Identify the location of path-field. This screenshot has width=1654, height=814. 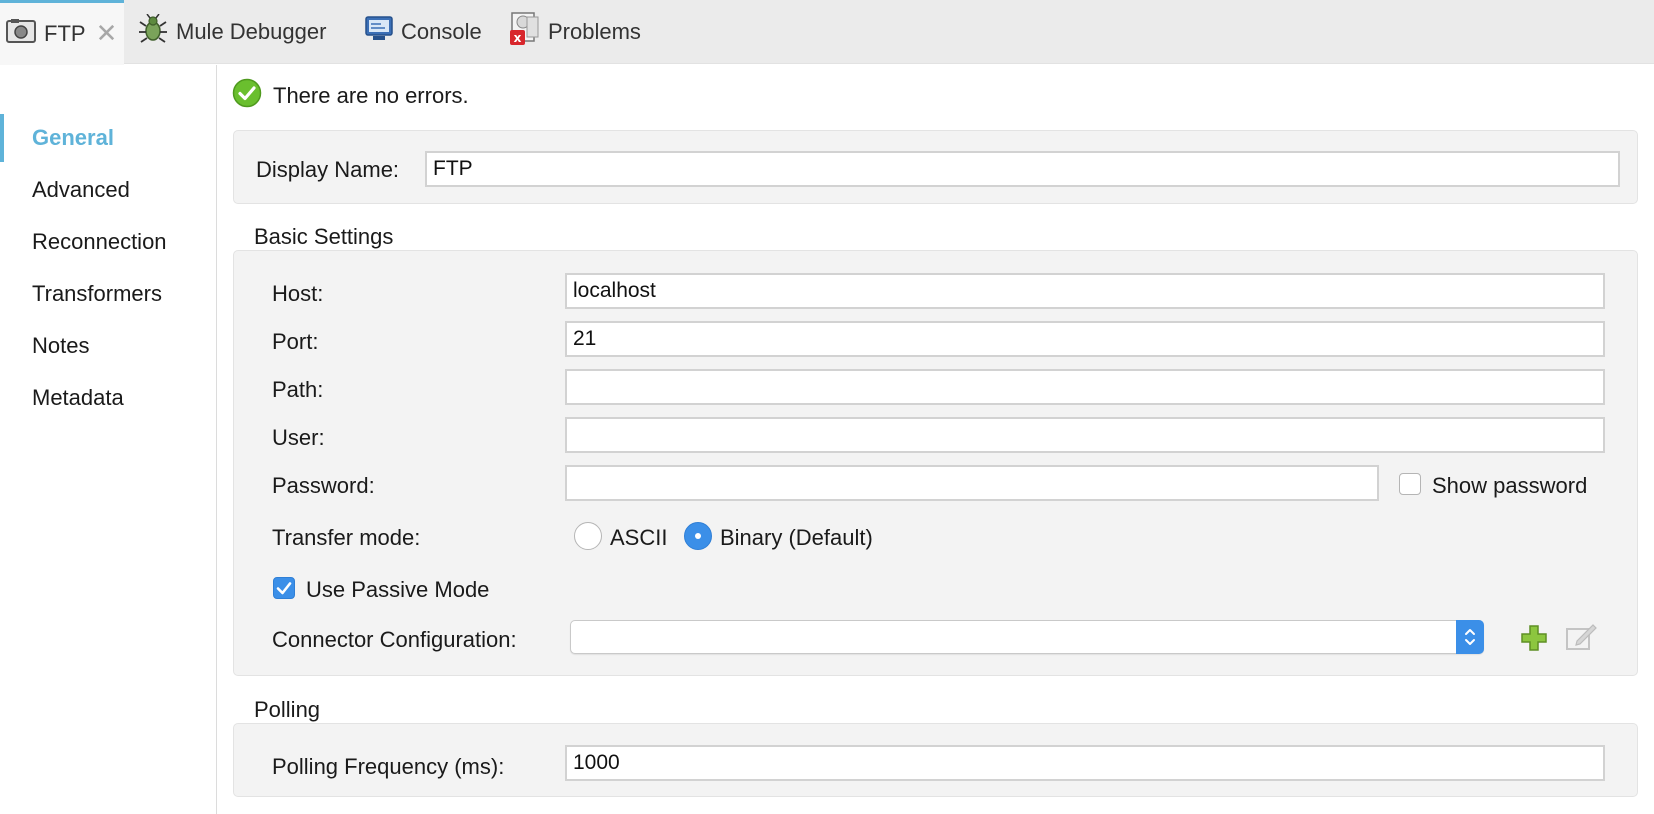
(1085, 387).